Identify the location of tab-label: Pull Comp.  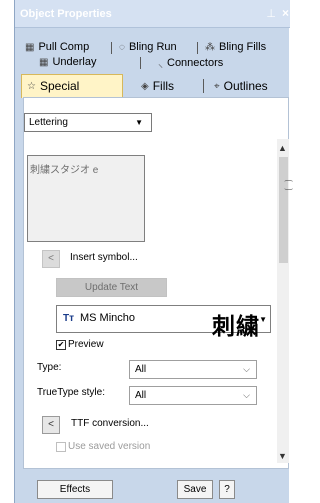
(64, 47).